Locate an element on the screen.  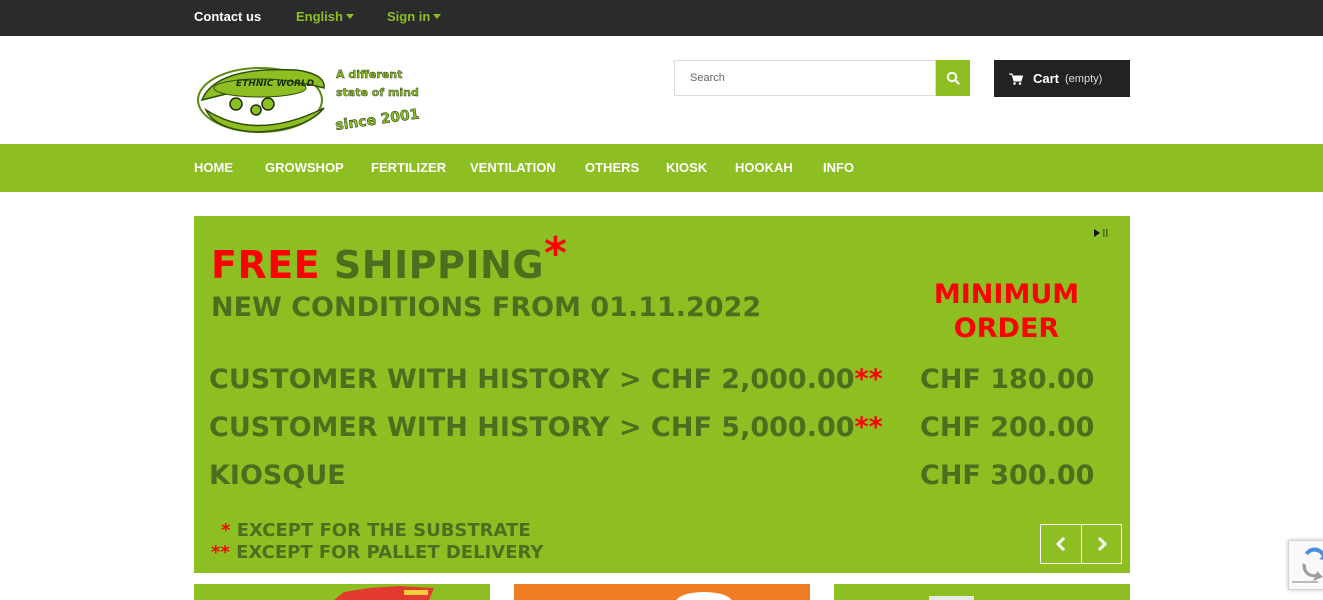
search-bar is located at coordinates (822, 78).